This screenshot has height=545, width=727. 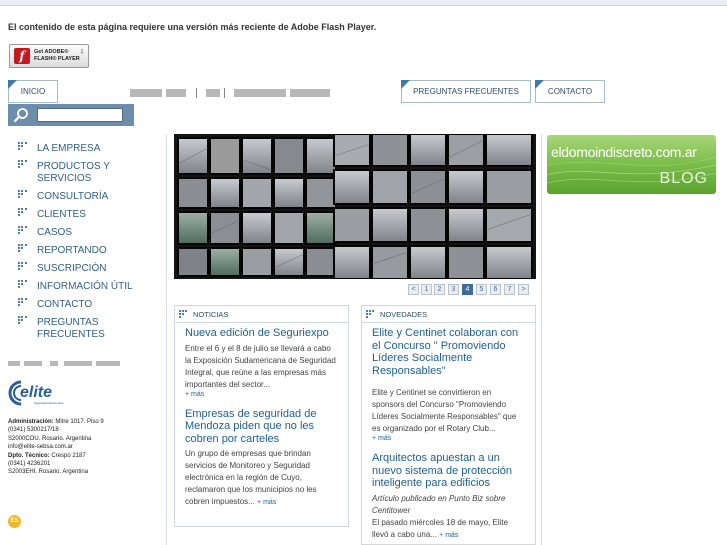 I want to click on sidebar-item-suscripcion: SUSCRIPCIÓN, so click(x=83, y=268).